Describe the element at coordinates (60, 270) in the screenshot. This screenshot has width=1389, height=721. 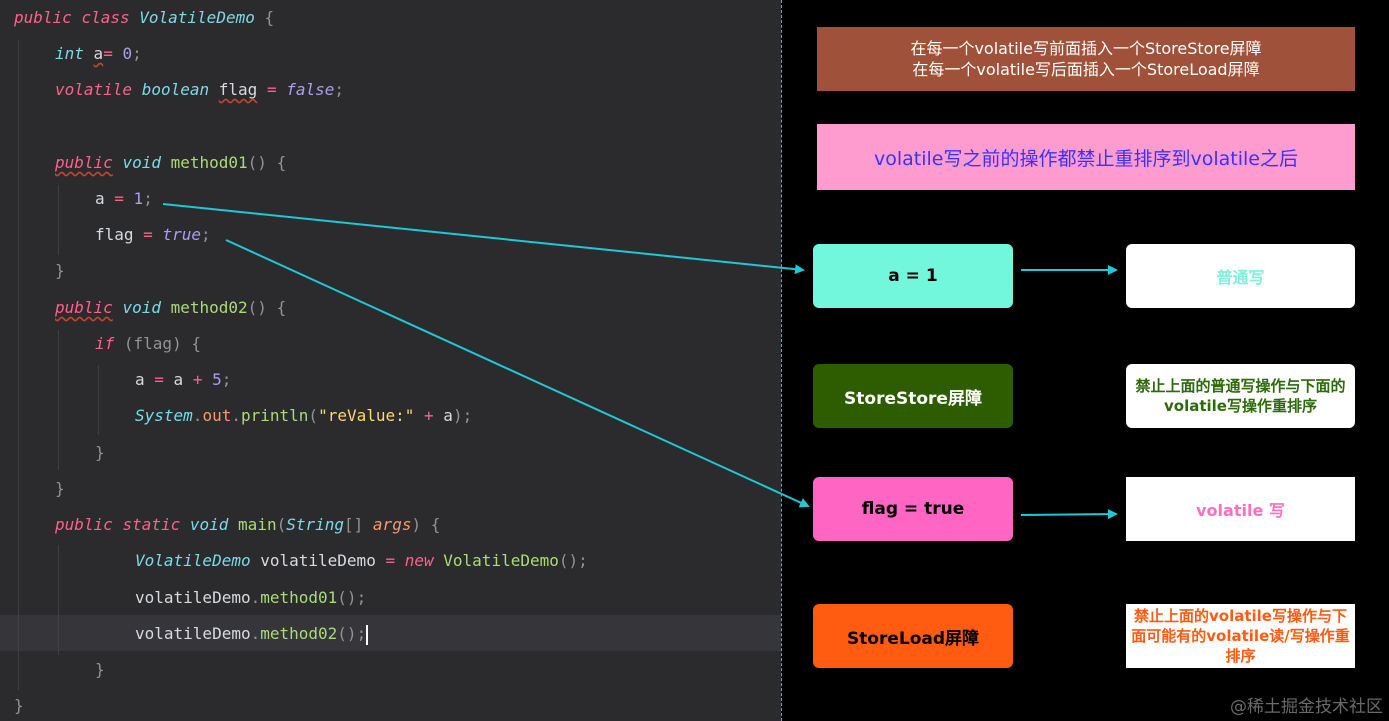
I see `code-line-8: }` at that location.